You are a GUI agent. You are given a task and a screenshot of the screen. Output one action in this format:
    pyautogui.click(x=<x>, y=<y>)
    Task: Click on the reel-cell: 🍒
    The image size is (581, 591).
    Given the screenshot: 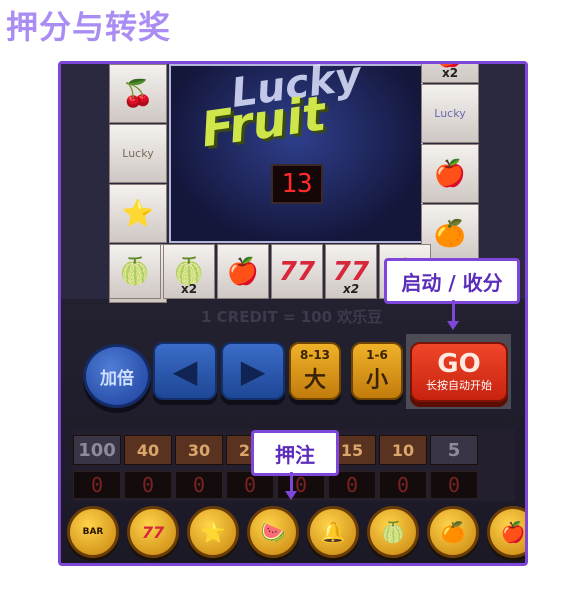 What is the action you would take?
    pyautogui.click(x=138, y=93)
    